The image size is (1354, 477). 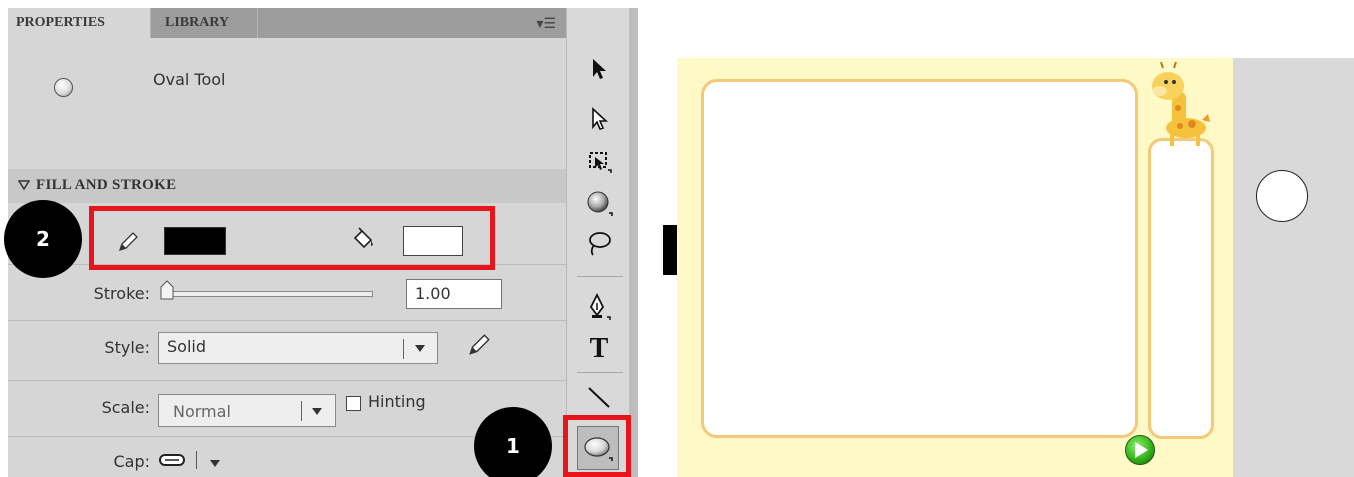 I want to click on stroke-slider-track, so click(x=268, y=294).